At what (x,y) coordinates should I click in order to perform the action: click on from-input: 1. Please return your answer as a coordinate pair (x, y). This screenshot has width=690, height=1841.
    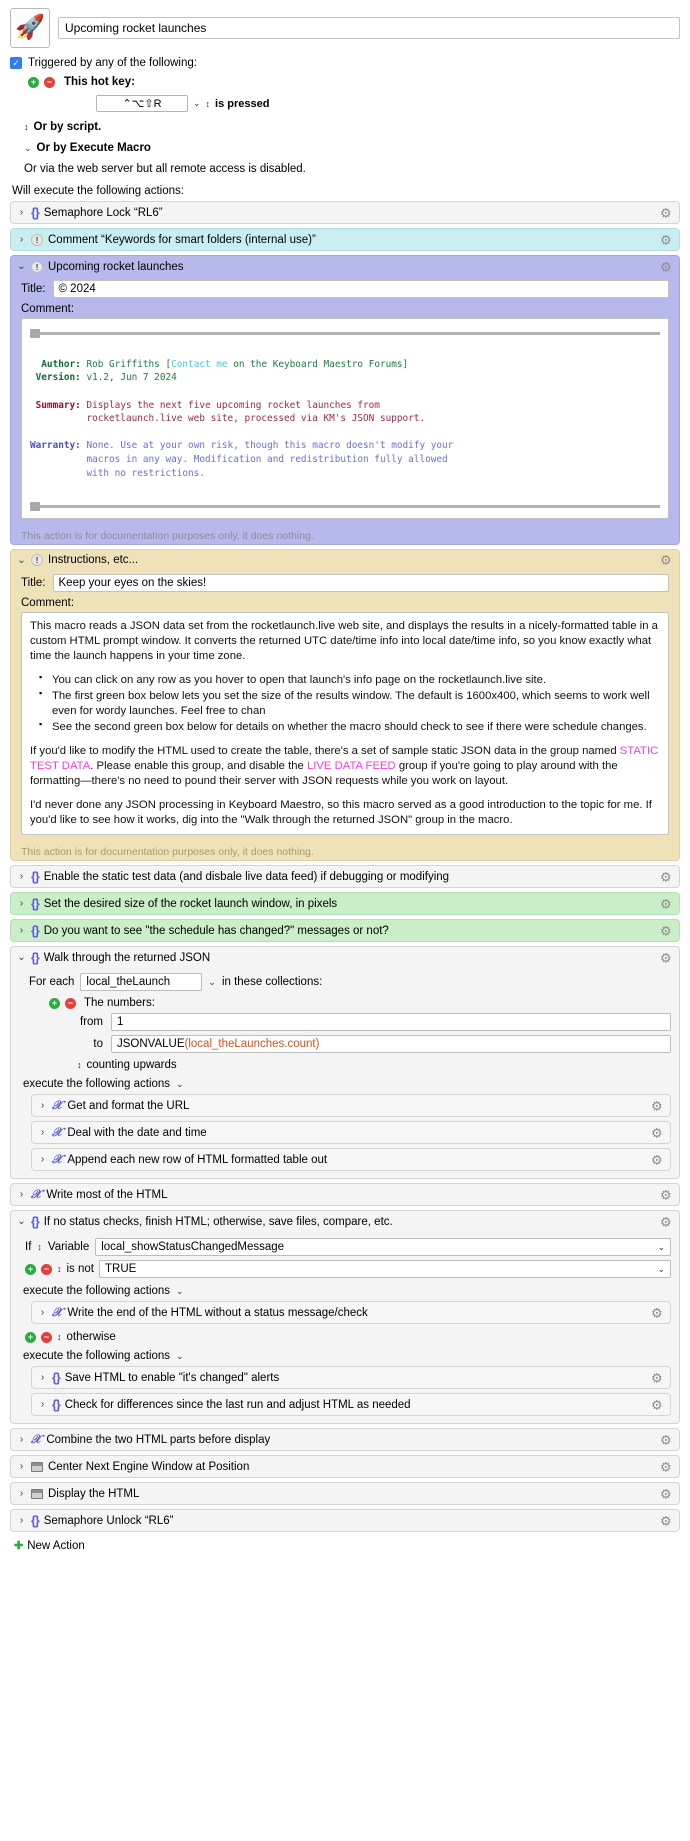
    Looking at the image, I should click on (391, 1022).